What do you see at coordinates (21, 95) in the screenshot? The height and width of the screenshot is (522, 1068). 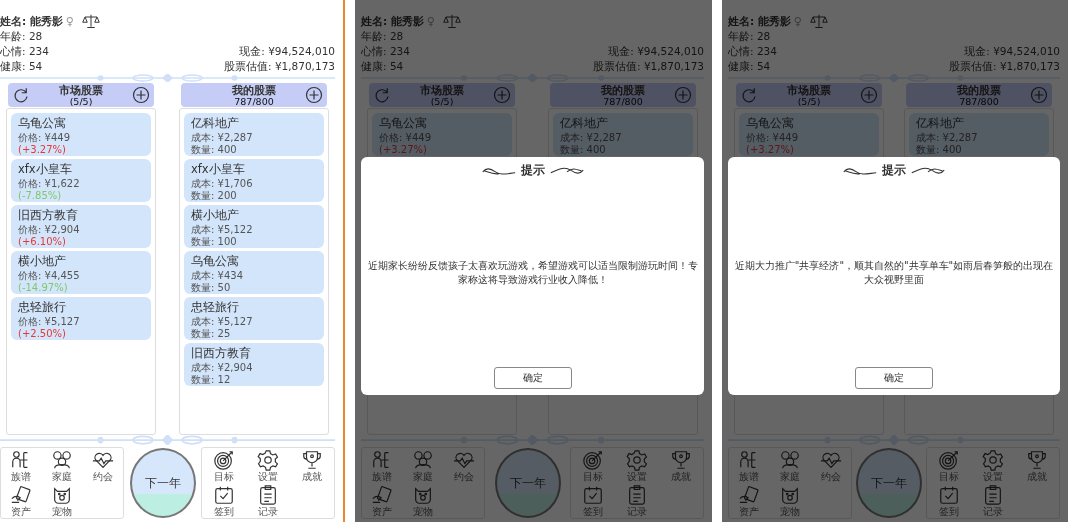 I see `refresh-icon` at bounding box center [21, 95].